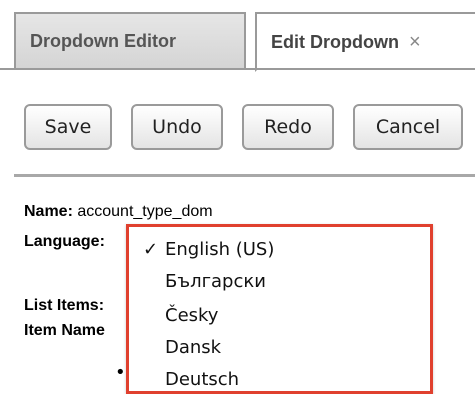 The image size is (475, 394). Describe the element at coordinates (177, 127) in the screenshot. I see `undo-button: Undo` at that location.